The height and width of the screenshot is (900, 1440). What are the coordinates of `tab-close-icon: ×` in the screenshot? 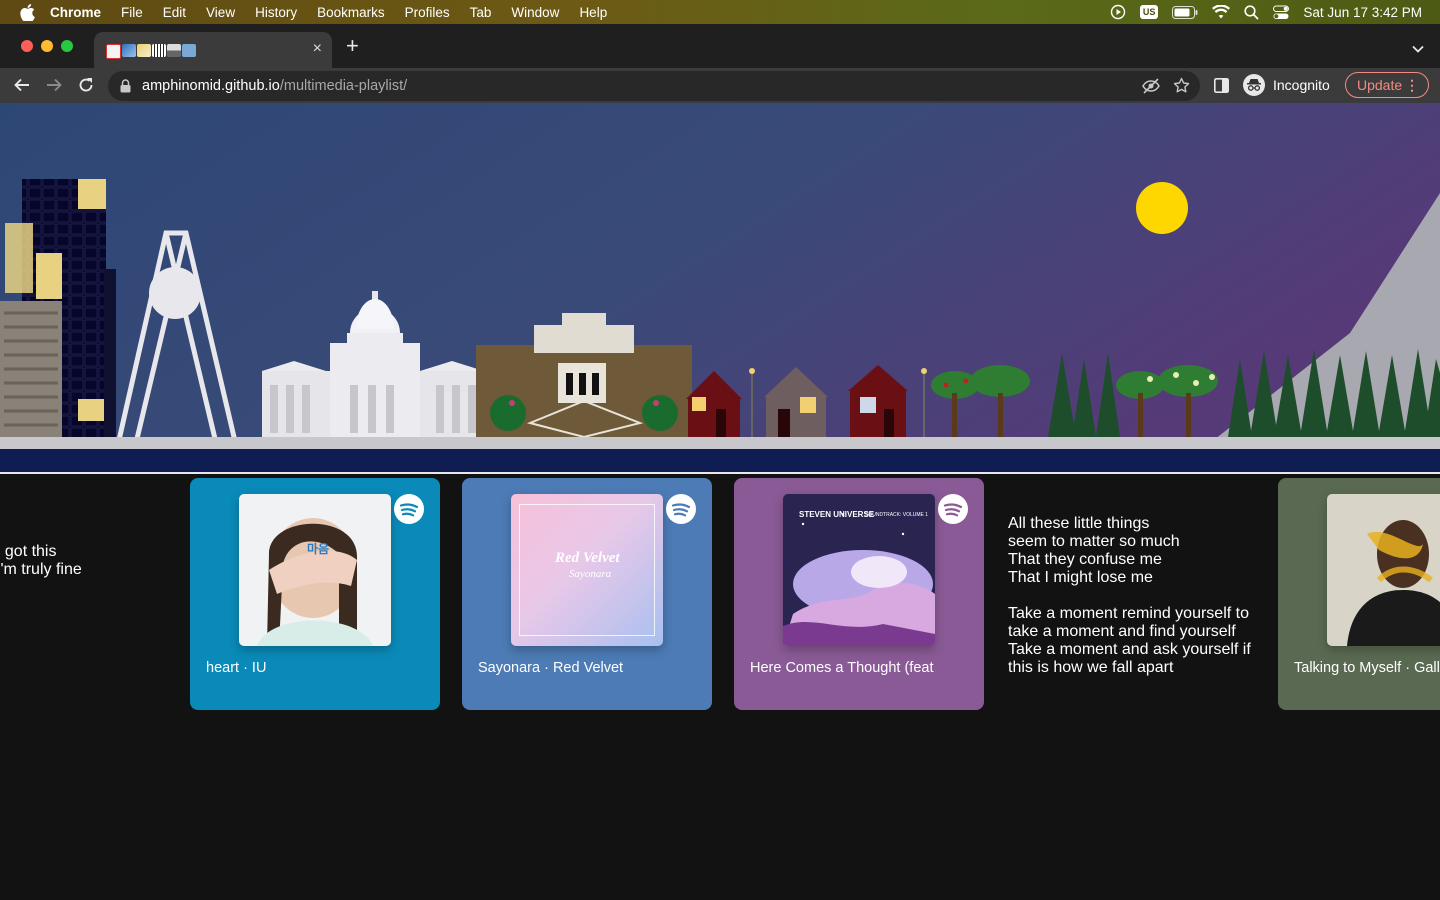 It's located at (317, 49).